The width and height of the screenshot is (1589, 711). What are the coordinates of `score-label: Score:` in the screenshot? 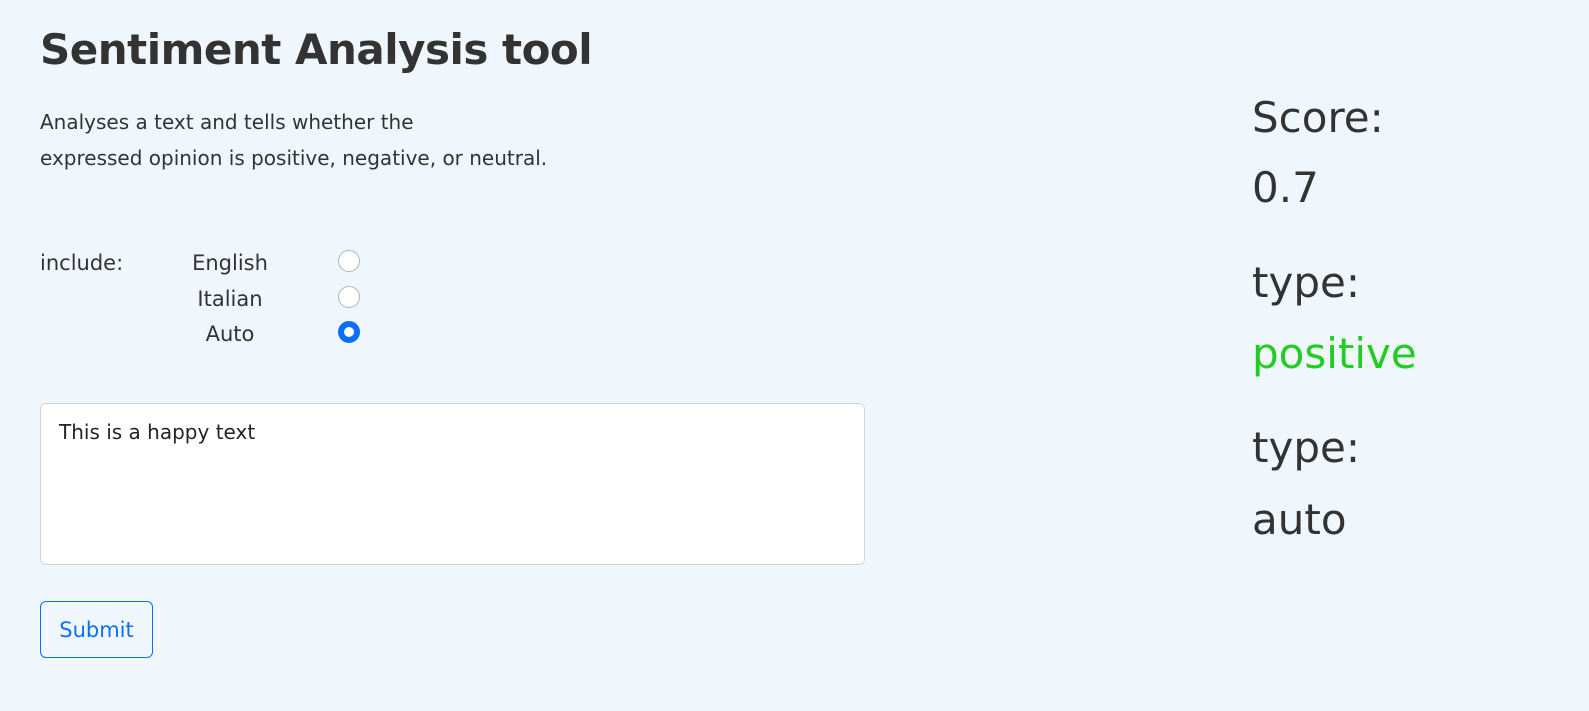 It's located at (1318, 117).